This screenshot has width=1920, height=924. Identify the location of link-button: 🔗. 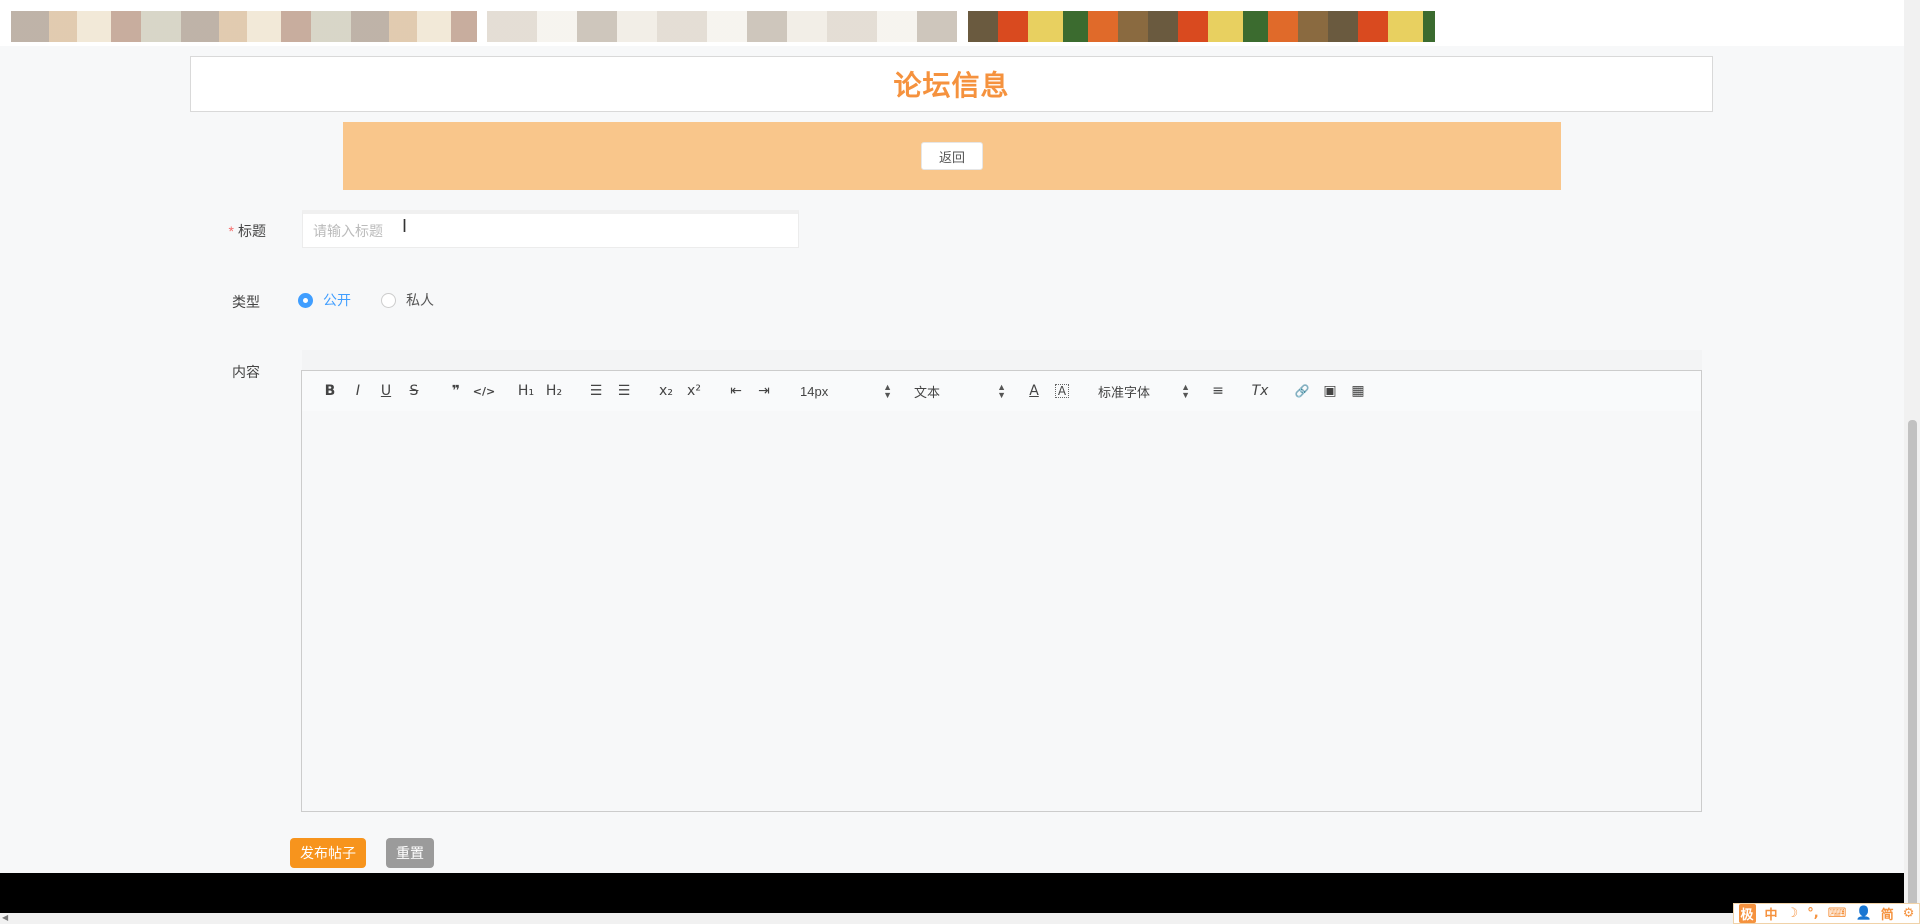
(1302, 391).